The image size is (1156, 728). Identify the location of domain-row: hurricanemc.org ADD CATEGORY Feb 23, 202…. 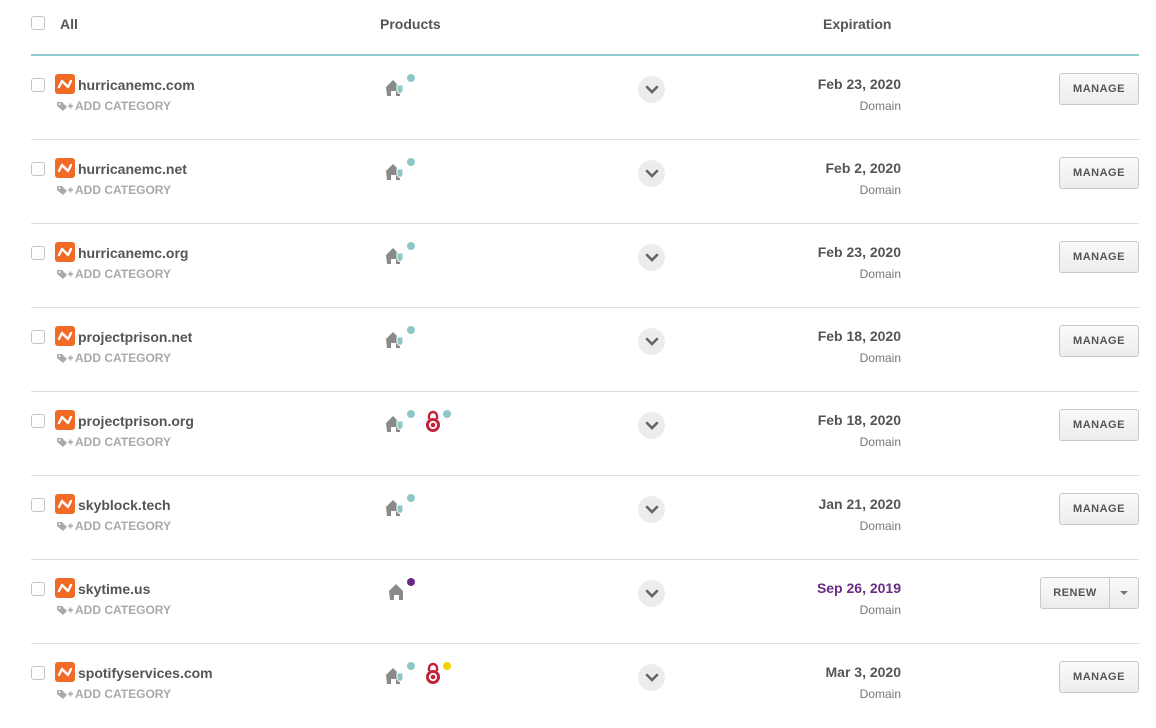
(578, 266).